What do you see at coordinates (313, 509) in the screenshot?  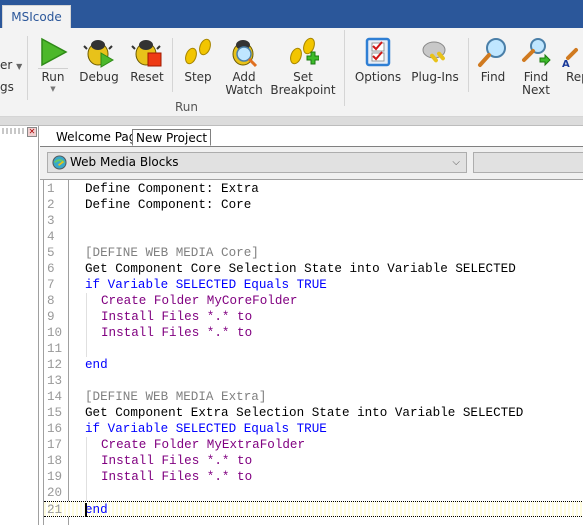 I see `code-line: 21 end` at bounding box center [313, 509].